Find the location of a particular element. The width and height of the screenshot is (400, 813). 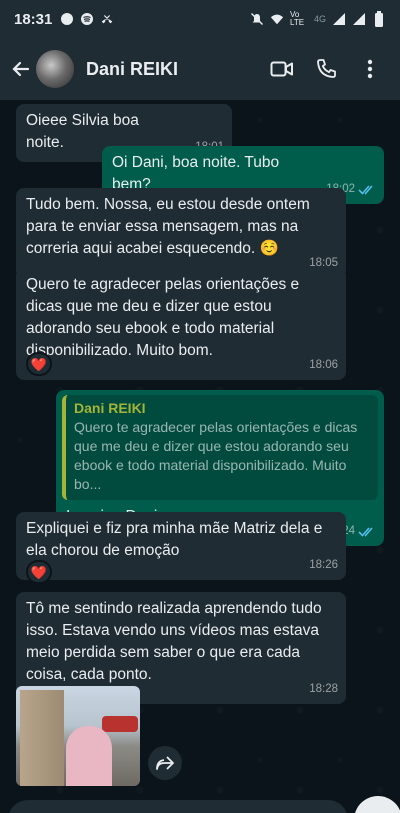

image-message is located at coordinates (78, 736).